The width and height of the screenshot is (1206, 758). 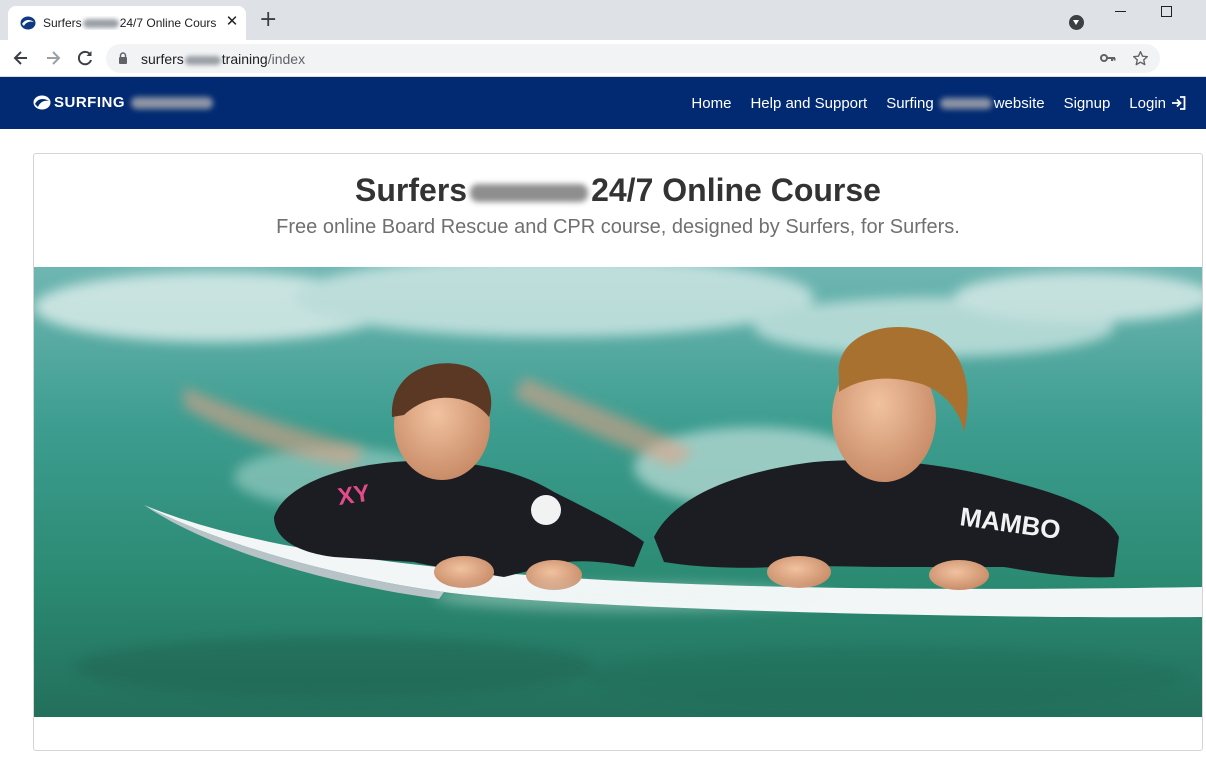 I want to click on lock-icon, so click(x=123, y=58).